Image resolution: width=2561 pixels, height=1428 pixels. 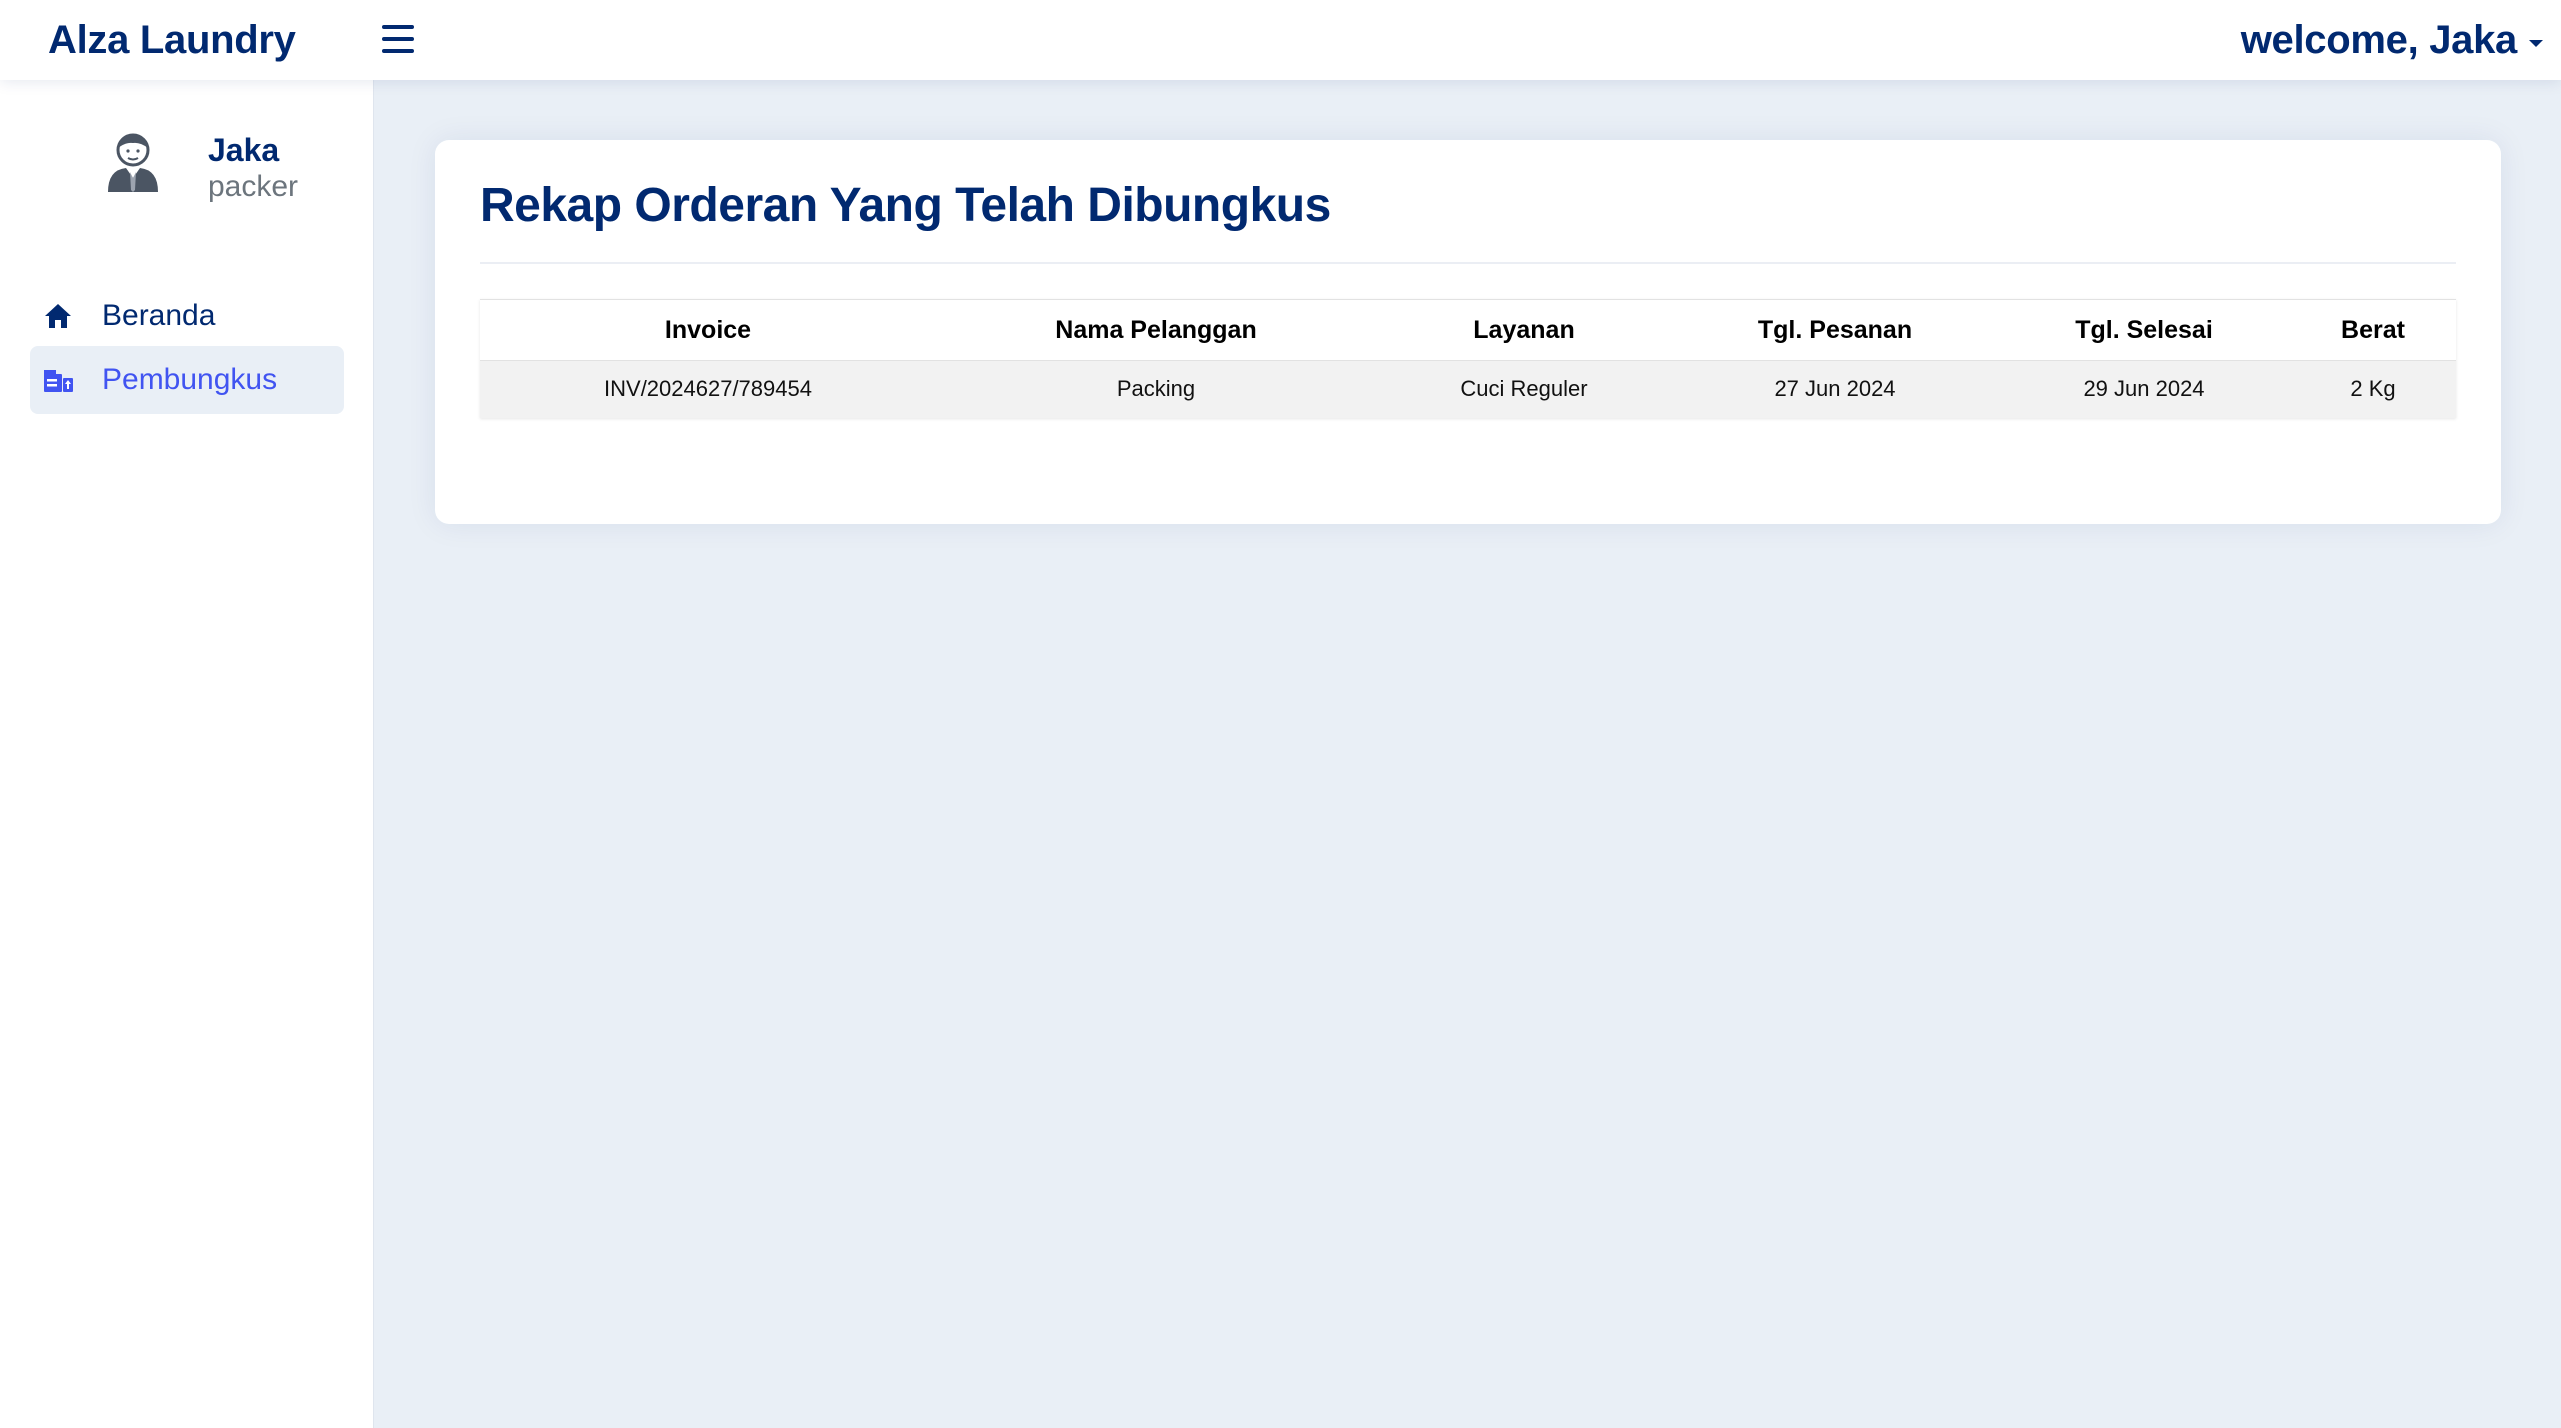 What do you see at coordinates (190, 379) in the screenshot?
I see `sidebar-item-label: Pembungkus` at bounding box center [190, 379].